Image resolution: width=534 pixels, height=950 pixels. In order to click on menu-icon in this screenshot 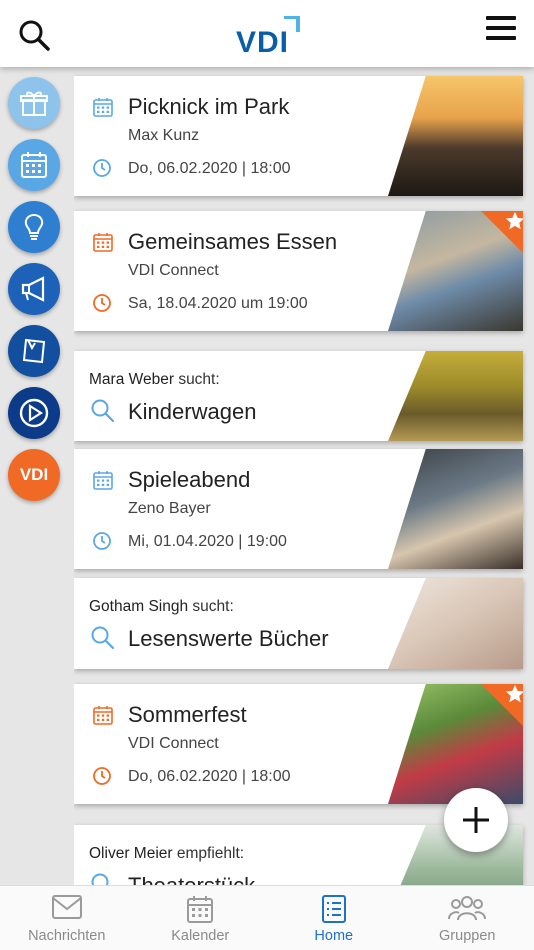, I will do `click(501, 29)`.